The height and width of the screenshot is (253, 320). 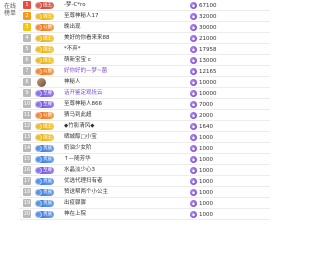 What do you see at coordinates (144, 115) in the screenshot?
I see `leaderboard-row: 11 公爵 猜马到此超 ◆ 2000` at bounding box center [144, 115].